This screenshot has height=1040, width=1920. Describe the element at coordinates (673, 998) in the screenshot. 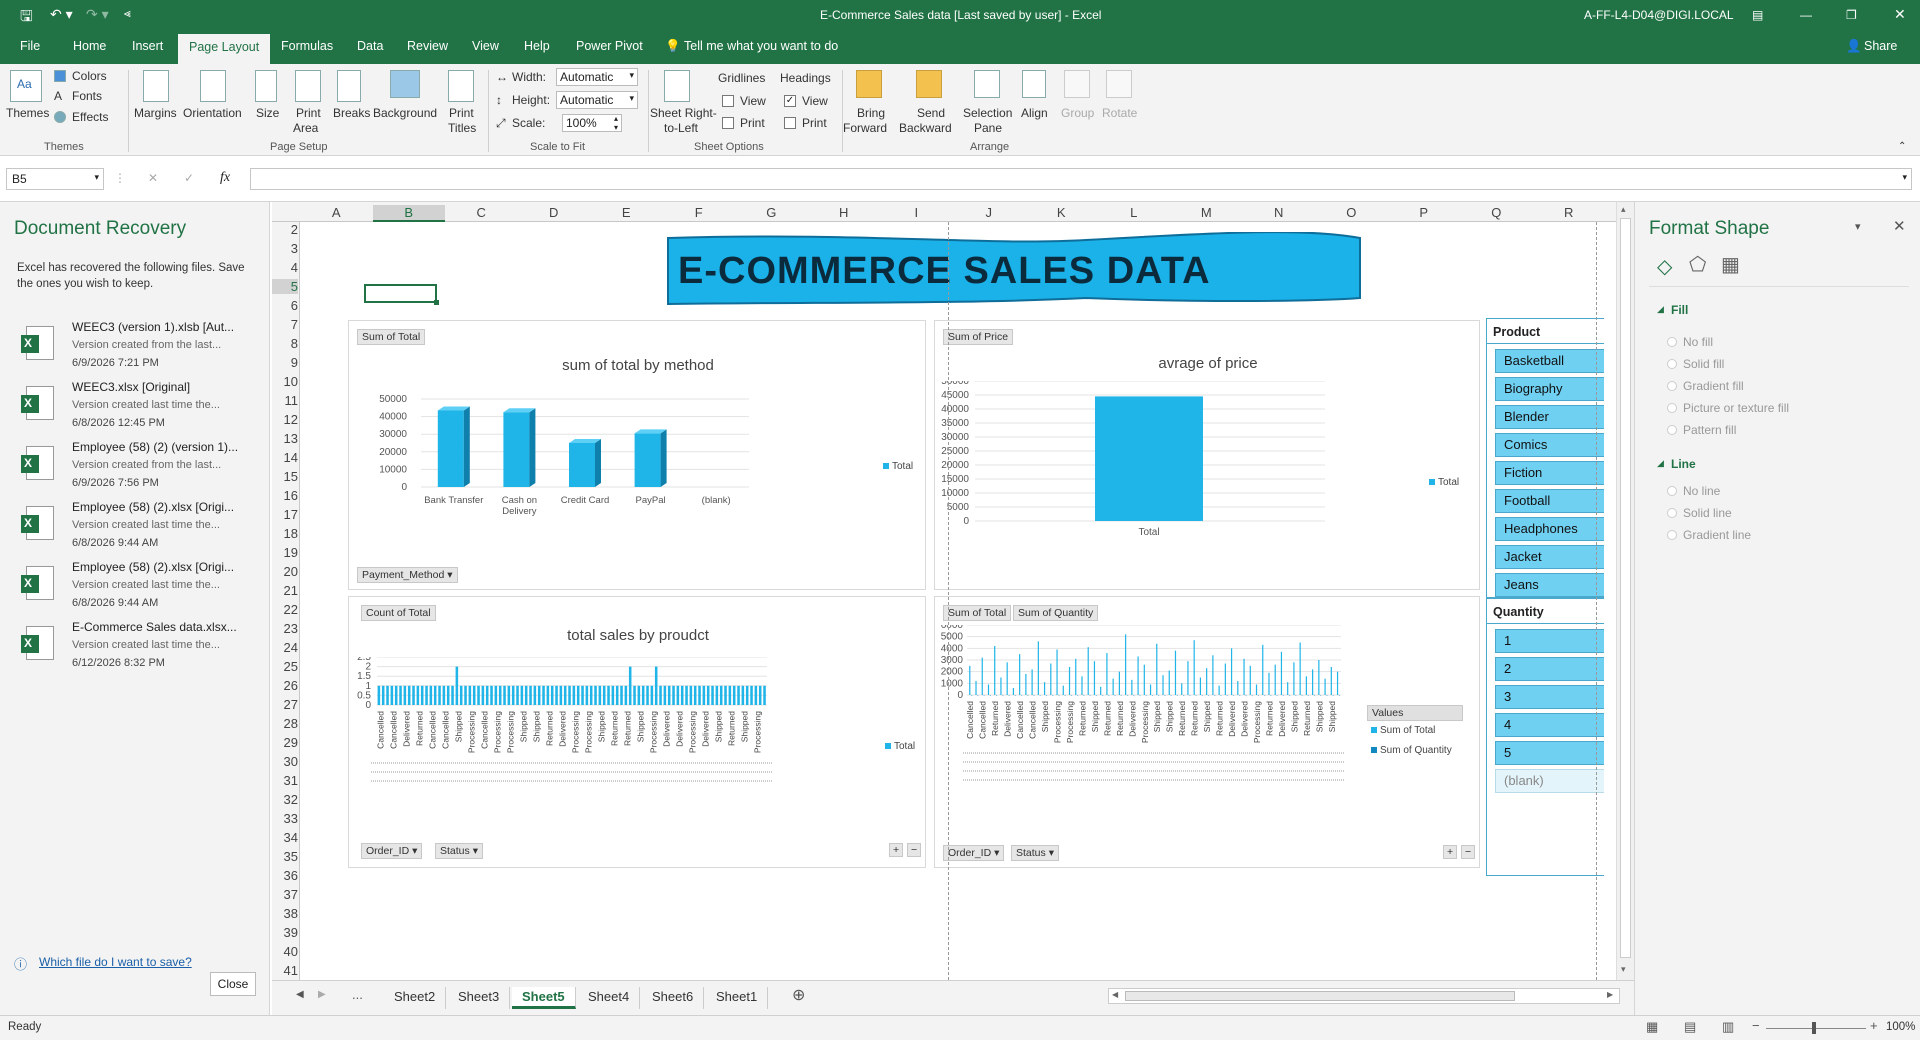

I see `sheet-tab: Sheet6` at that location.